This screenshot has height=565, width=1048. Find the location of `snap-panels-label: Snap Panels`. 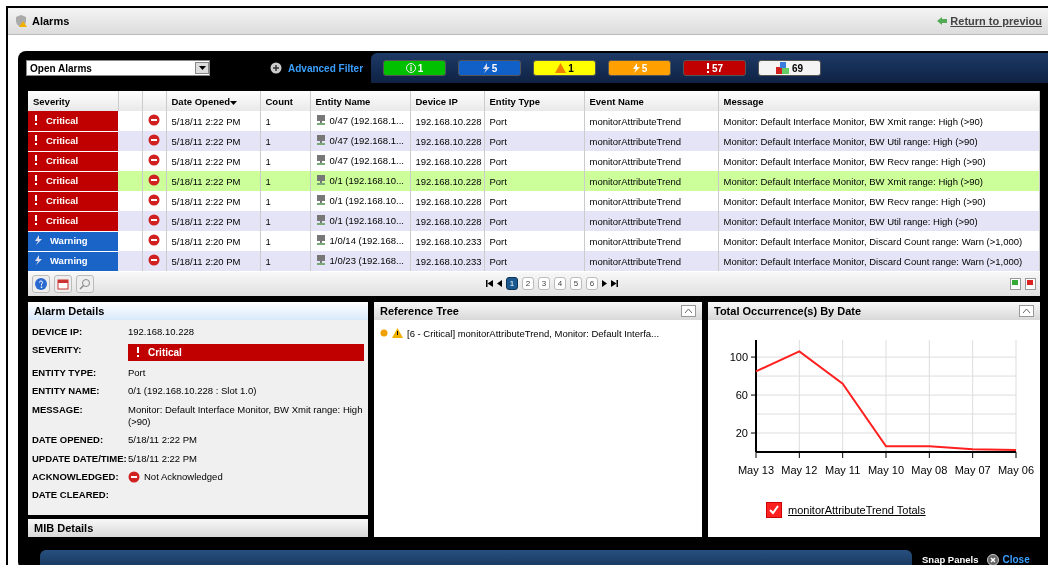

snap-panels-label: Snap Panels is located at coordinates (950, 559).